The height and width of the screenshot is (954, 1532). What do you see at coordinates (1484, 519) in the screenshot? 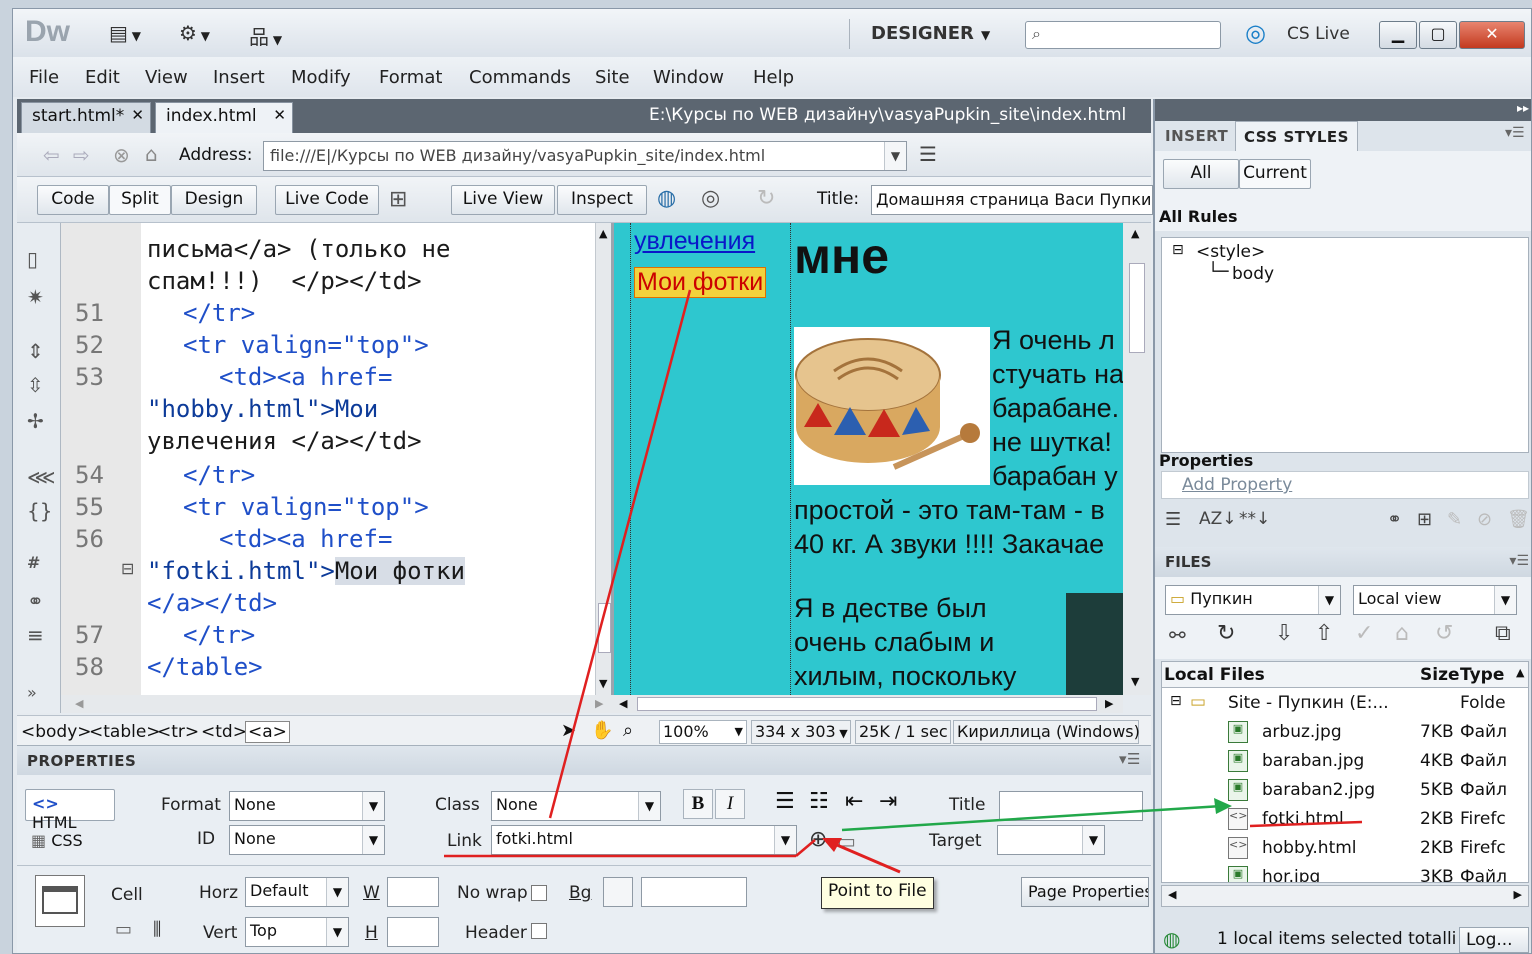
I see `disable-icon: ⊘` at bounding box center [1484, 519].